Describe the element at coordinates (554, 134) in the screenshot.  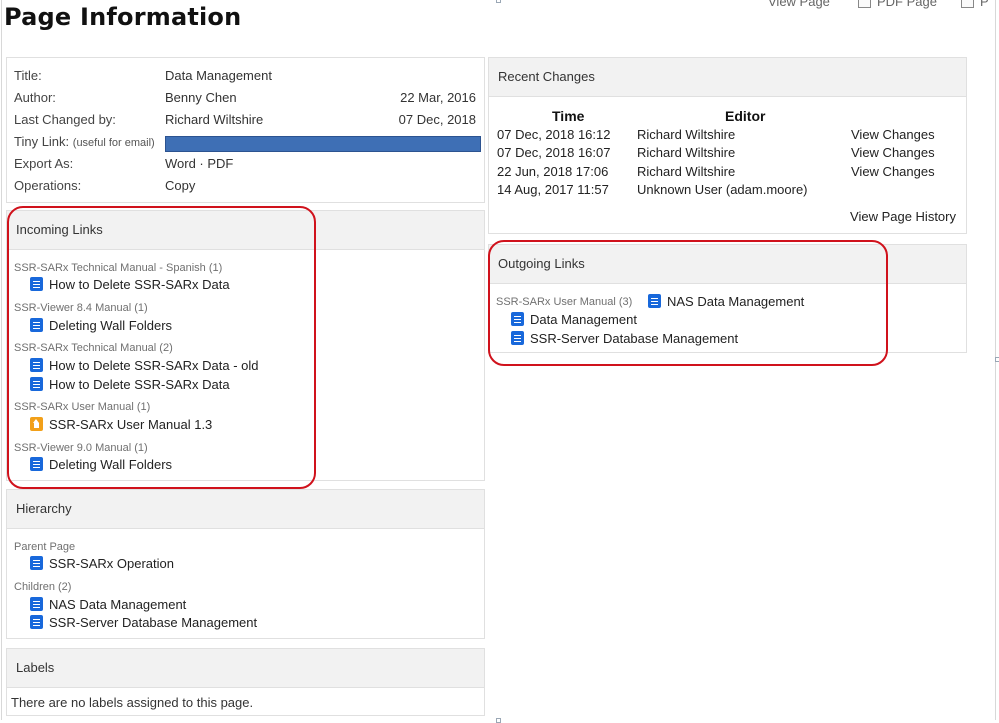
I see `change-time: 07 Dec, 2018 16:12` at that location.